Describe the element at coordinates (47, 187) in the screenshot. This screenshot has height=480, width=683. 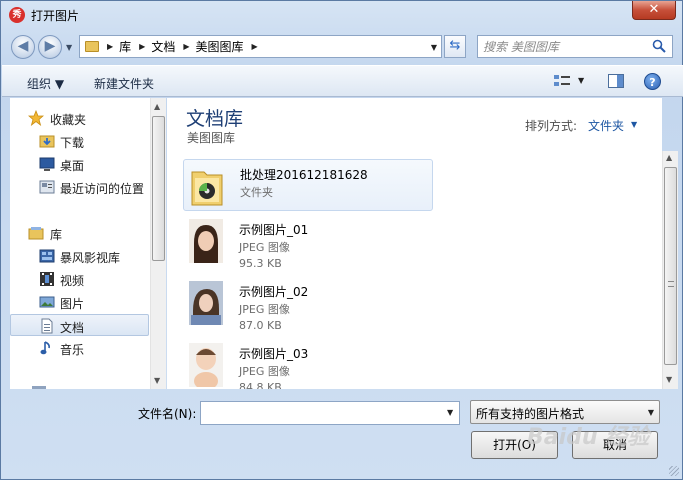
I see `recent-places-icon` at that location.